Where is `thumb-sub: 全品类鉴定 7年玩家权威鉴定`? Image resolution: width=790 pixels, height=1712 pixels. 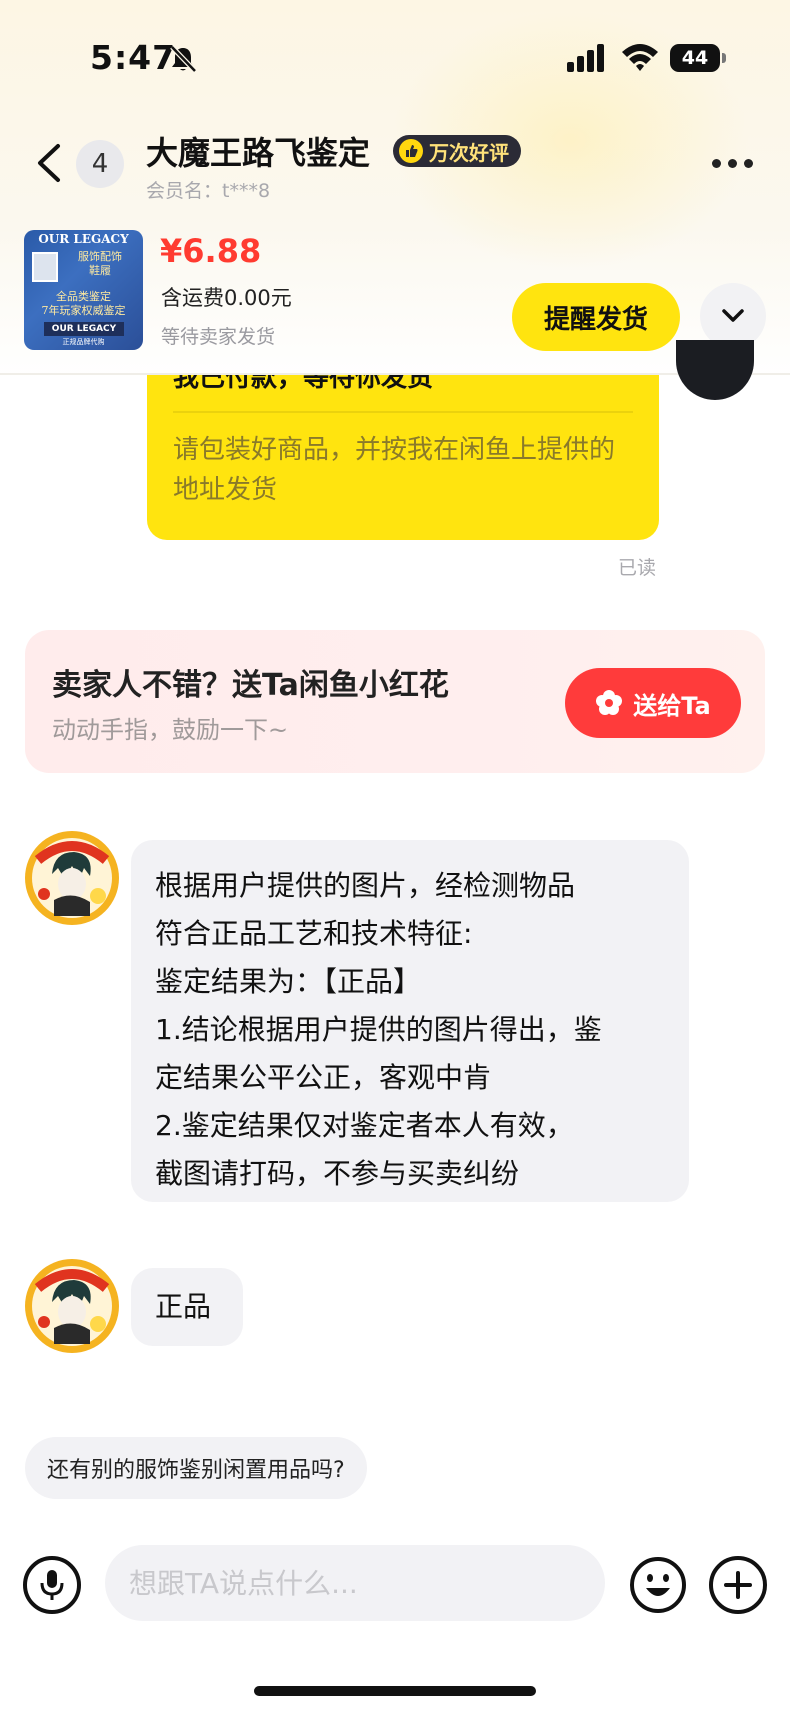 thumb-sub: 全品类鉴定 7年玩家权威鉴定 is located at coordinates (83, 304).